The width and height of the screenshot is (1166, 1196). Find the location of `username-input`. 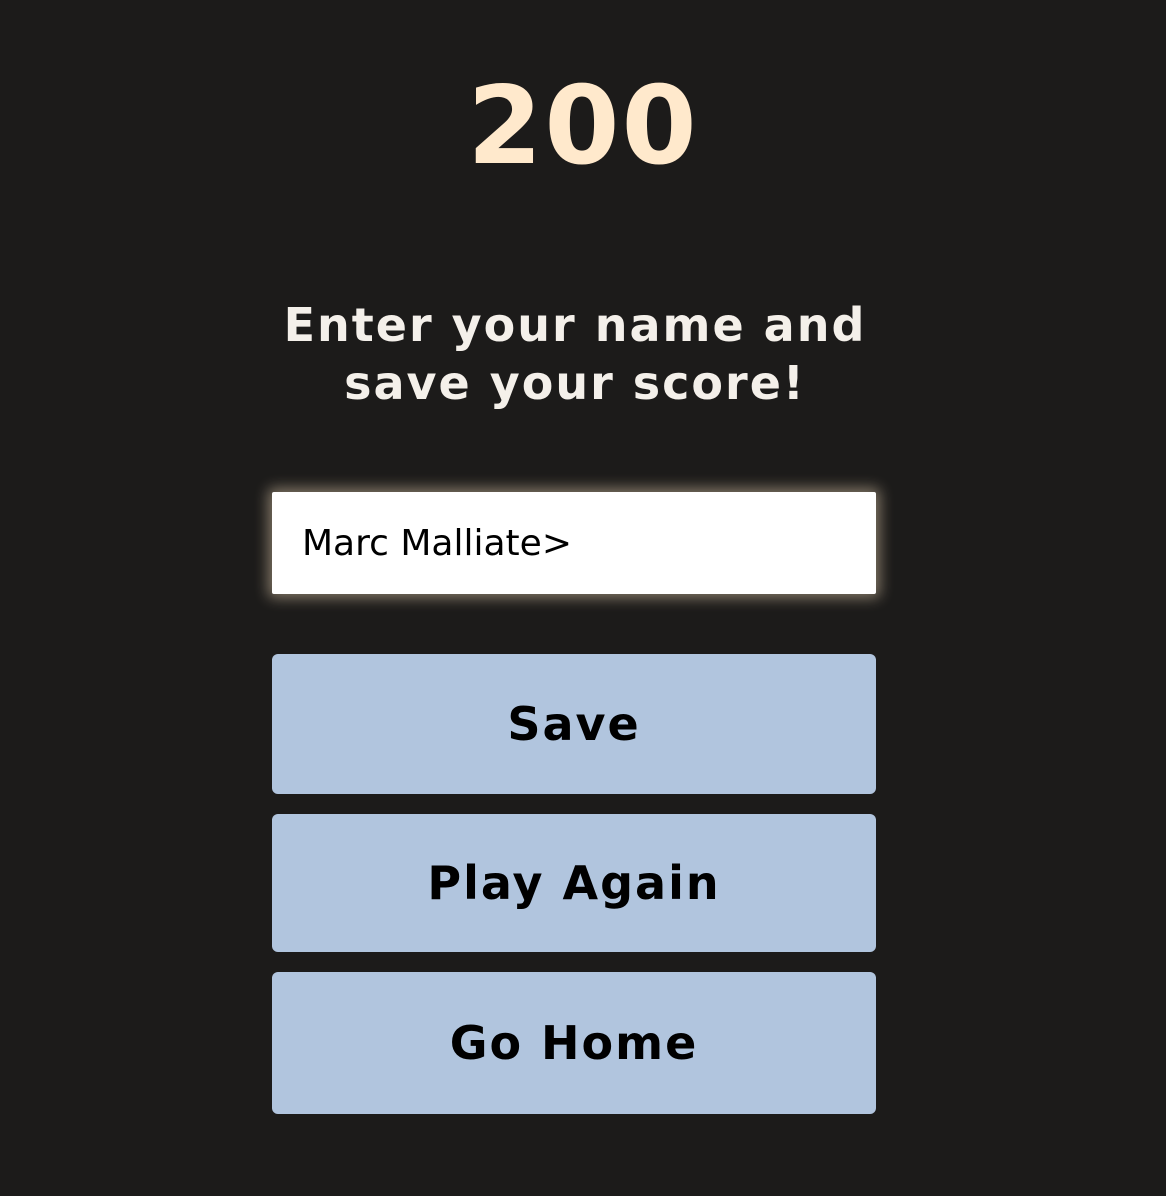

username-input is located at coordinates (574, 543).